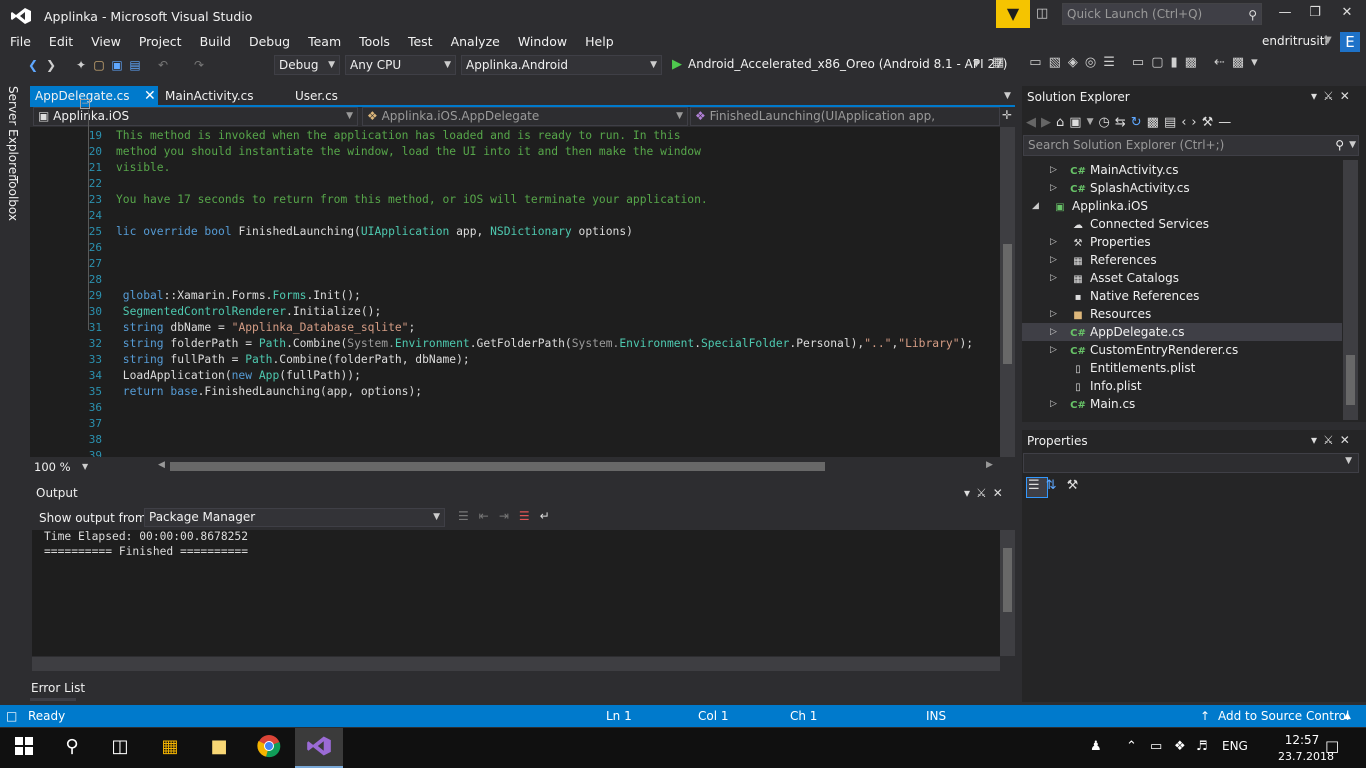 Image resolution: width=1366 pixels, height=768 pixels. I want to click on output-horizontal-scrollbar, so click(516, 664).